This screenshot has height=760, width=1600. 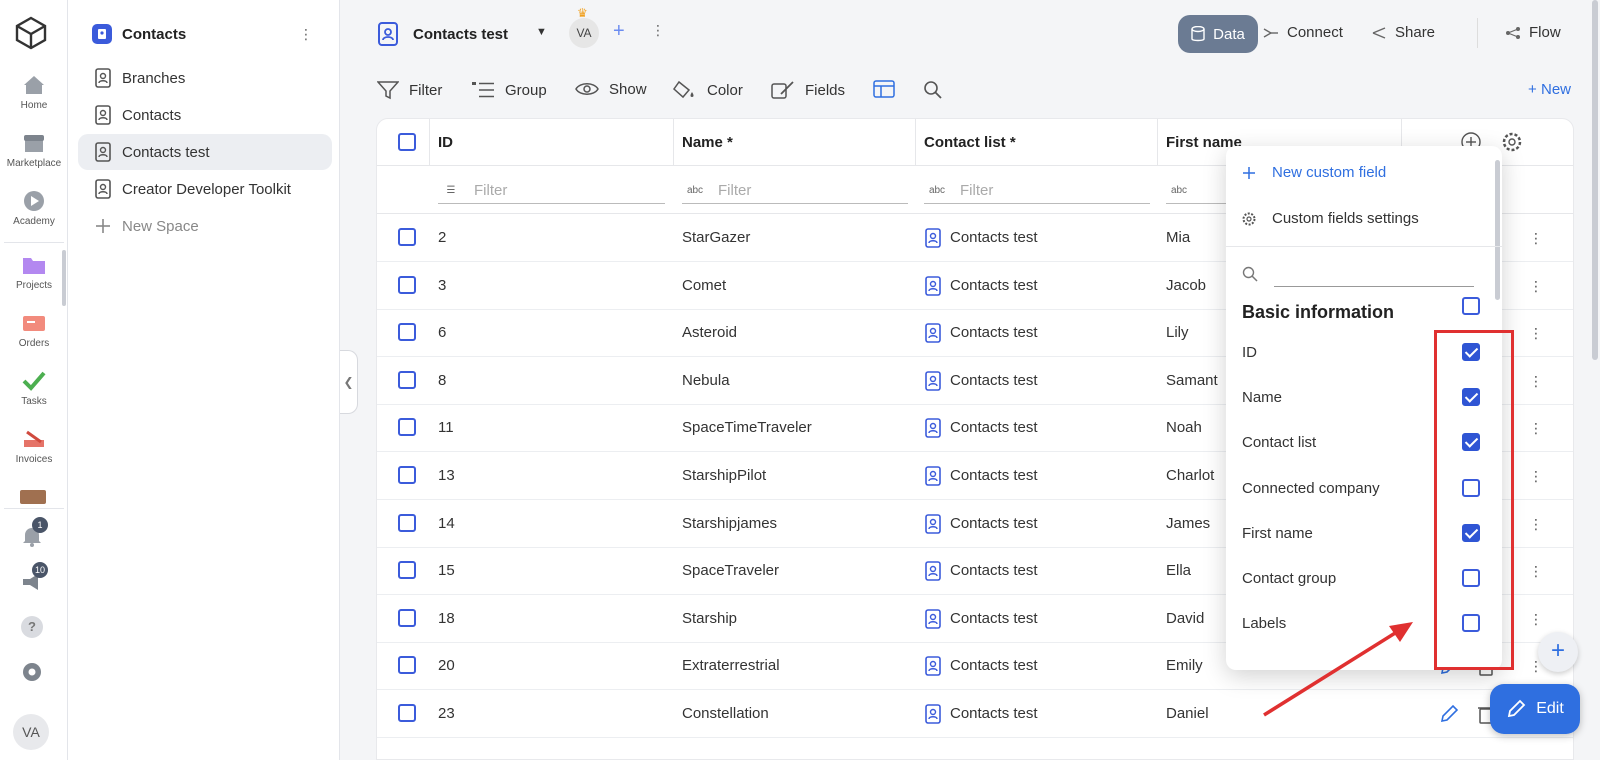 What do you see at coordinates (1358, 274) in the screenshot?
I see `field-search-input` at bounding box center [1358, 274].